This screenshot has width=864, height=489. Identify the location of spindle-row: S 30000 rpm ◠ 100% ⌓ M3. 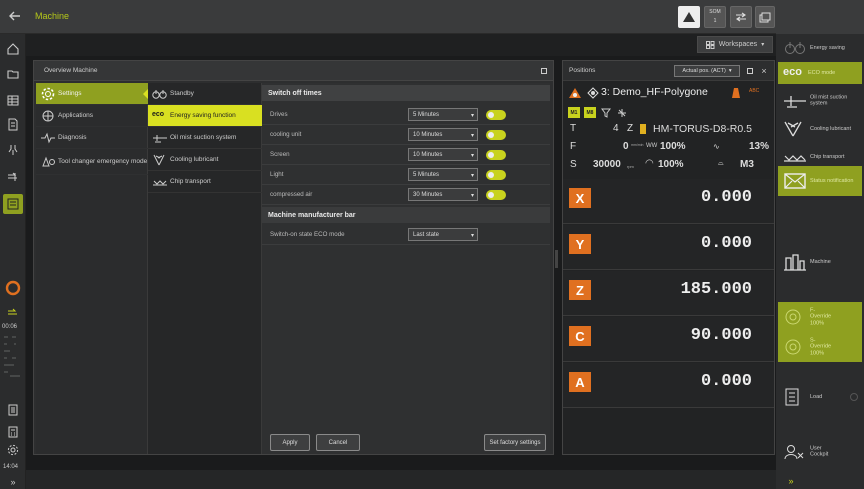
(668, 167).